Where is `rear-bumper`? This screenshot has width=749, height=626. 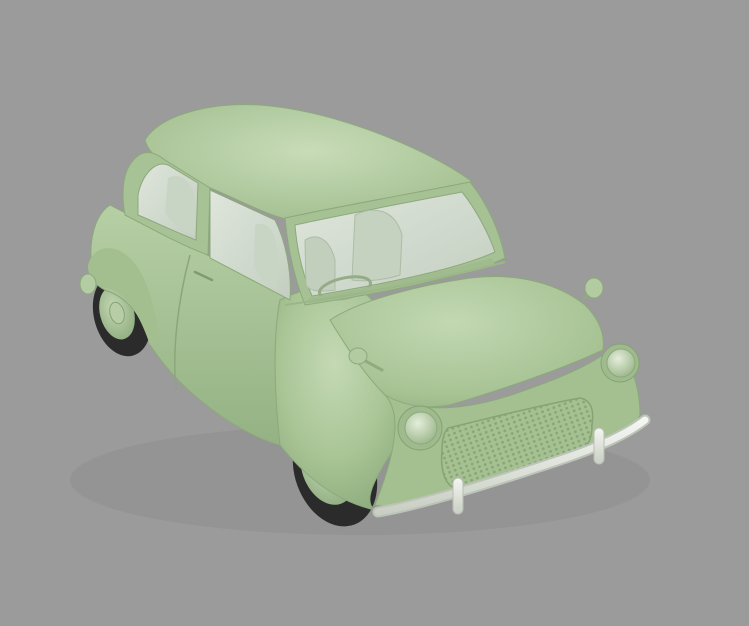
rear-bumper is located at coordinates (88, 284).